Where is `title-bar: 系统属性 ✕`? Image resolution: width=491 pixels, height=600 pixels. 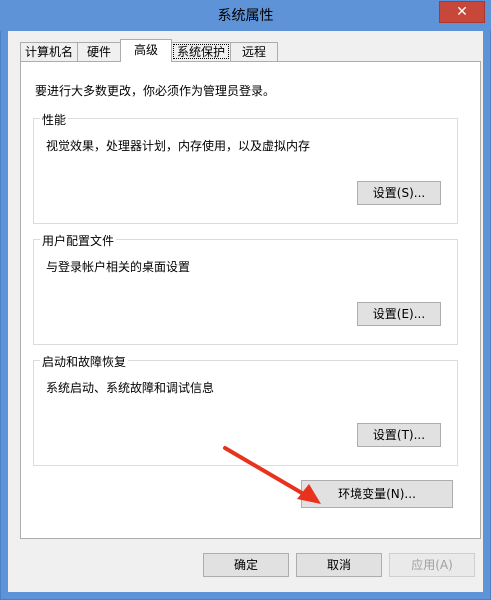
title-bar: 系统属性 ✕ is located at coordinates (245, 15).